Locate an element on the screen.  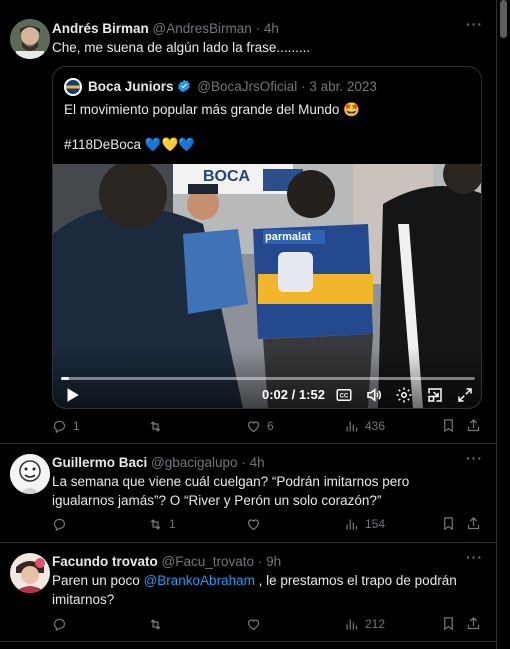
total-duration: 1:52 is located at coordinates (311, 394).